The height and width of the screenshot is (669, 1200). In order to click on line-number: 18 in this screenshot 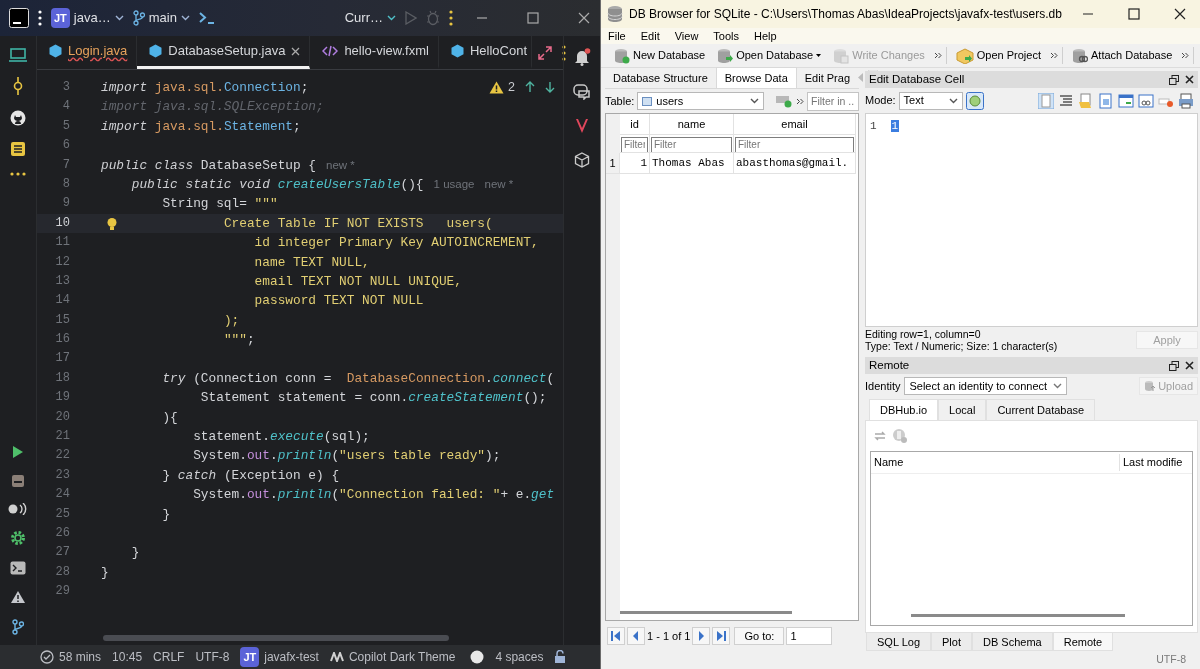, I will do `click(62, 378)`.